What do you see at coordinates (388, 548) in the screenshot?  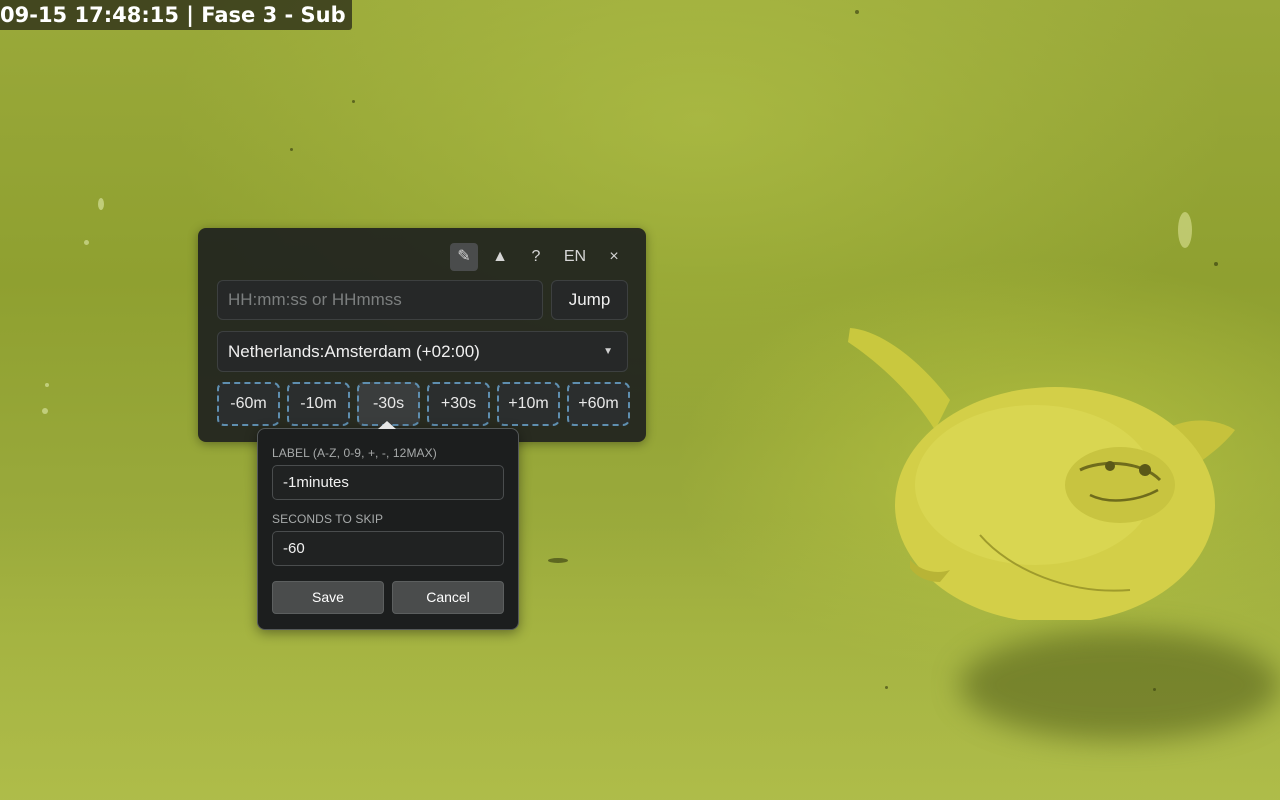 I see `seconds-input` at bounding box center [388, 548].